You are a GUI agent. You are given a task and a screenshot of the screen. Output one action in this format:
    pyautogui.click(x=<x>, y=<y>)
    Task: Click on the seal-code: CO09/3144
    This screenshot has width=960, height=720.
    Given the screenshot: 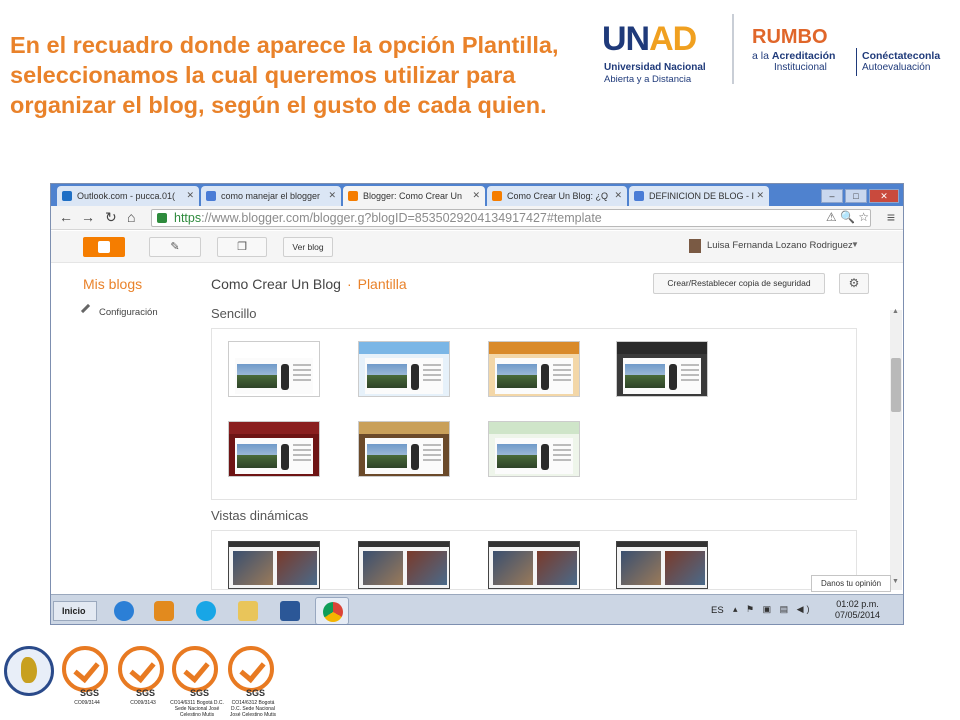 What is the action you would take?
    pyautogui.click(x=87, y=703)
    